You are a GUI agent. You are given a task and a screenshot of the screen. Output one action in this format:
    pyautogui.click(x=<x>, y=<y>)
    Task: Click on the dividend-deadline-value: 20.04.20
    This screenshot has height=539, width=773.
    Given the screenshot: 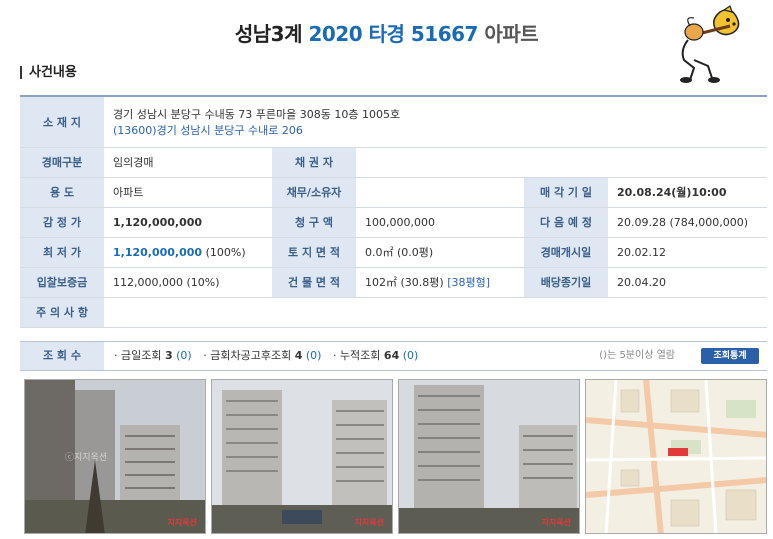 What is the action you would take?
    pyautogui.click(x=688, y=282)
    